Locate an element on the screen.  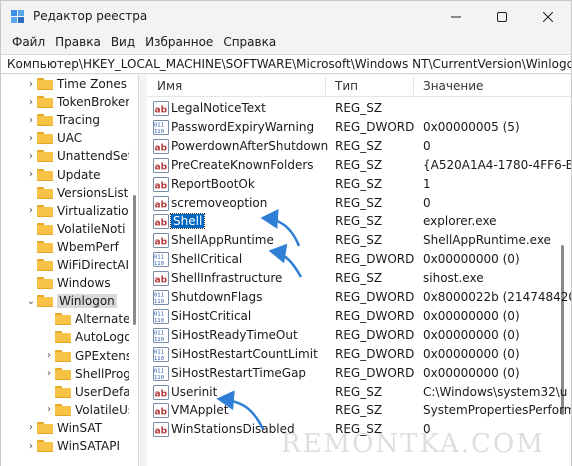
value-name: ReportBootOk is located at coordinates (213, 184).